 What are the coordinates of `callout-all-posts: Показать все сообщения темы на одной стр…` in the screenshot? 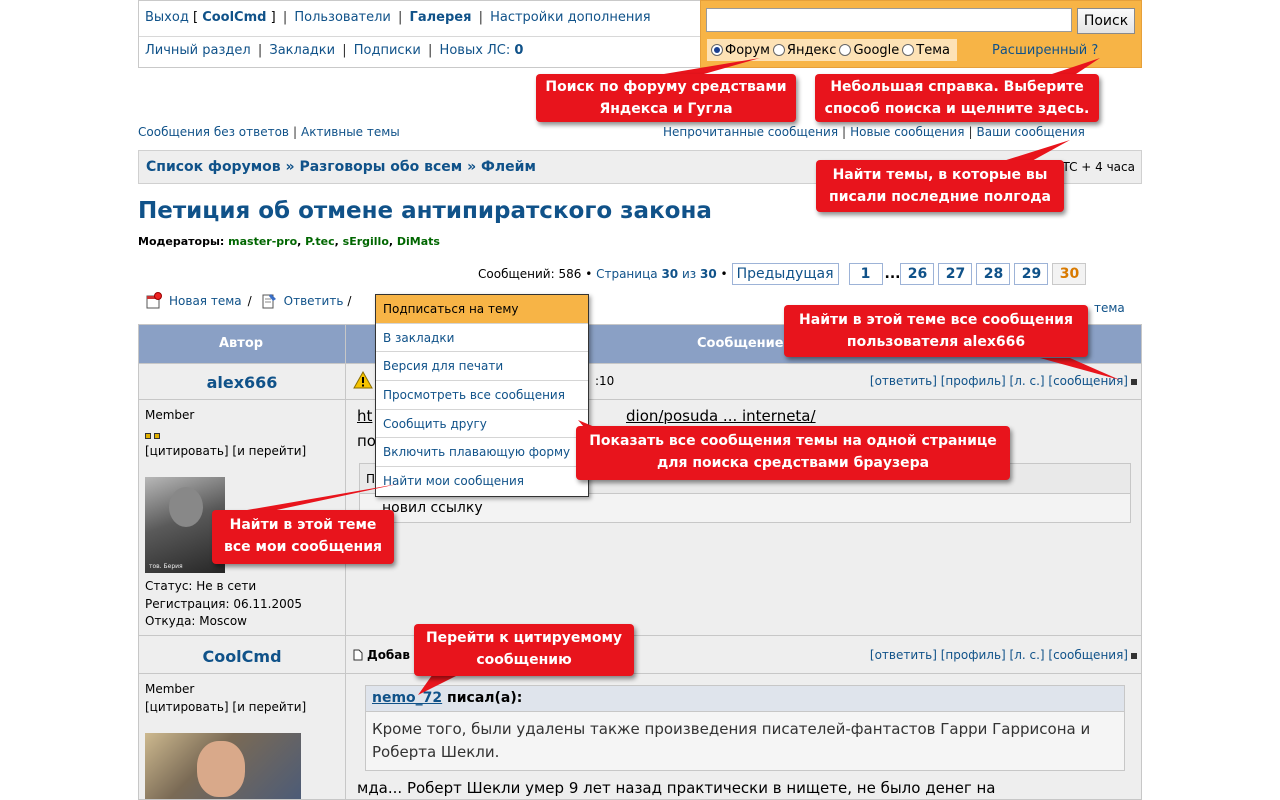 It's located at (793, 453).